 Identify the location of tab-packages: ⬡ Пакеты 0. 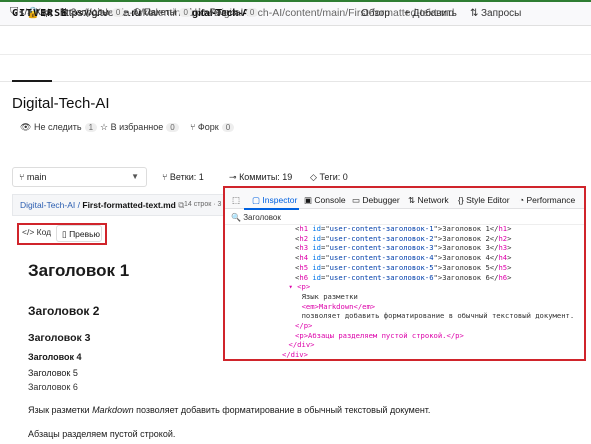
(162, 12).